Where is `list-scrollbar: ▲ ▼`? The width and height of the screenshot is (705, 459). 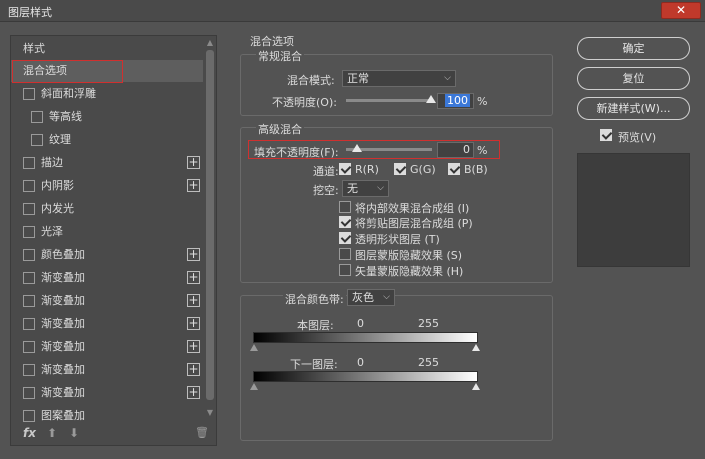
list-scrollbar: ▲ ▼ is located at coordinates (210, 228).